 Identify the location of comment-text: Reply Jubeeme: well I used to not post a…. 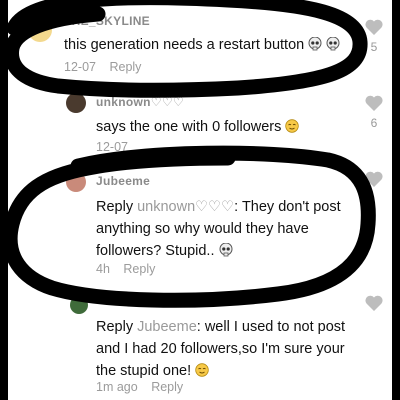
(221, 349).